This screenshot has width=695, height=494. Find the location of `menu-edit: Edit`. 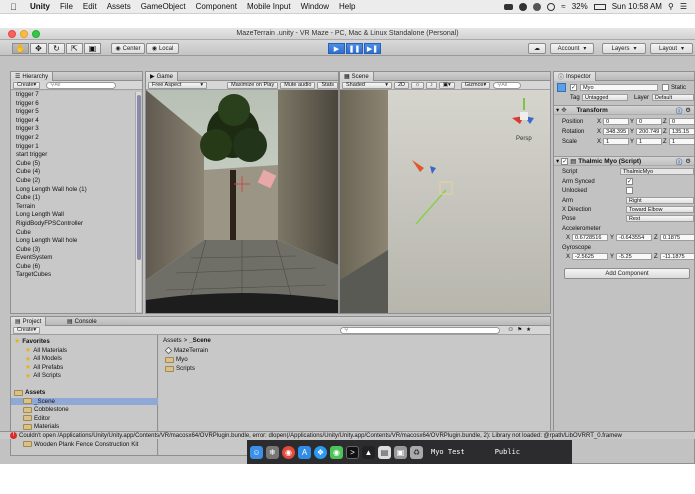

menu-edit: Edit is located at coordinates (90, 6).